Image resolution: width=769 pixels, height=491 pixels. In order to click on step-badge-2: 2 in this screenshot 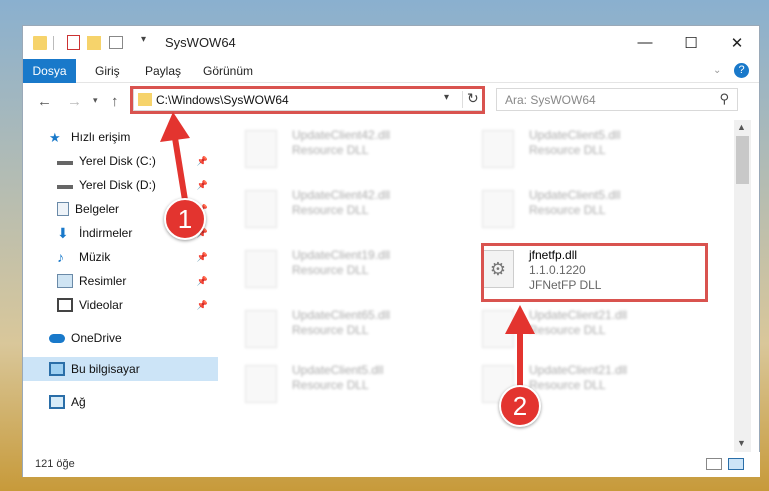, I will do `click(520, 406)`.